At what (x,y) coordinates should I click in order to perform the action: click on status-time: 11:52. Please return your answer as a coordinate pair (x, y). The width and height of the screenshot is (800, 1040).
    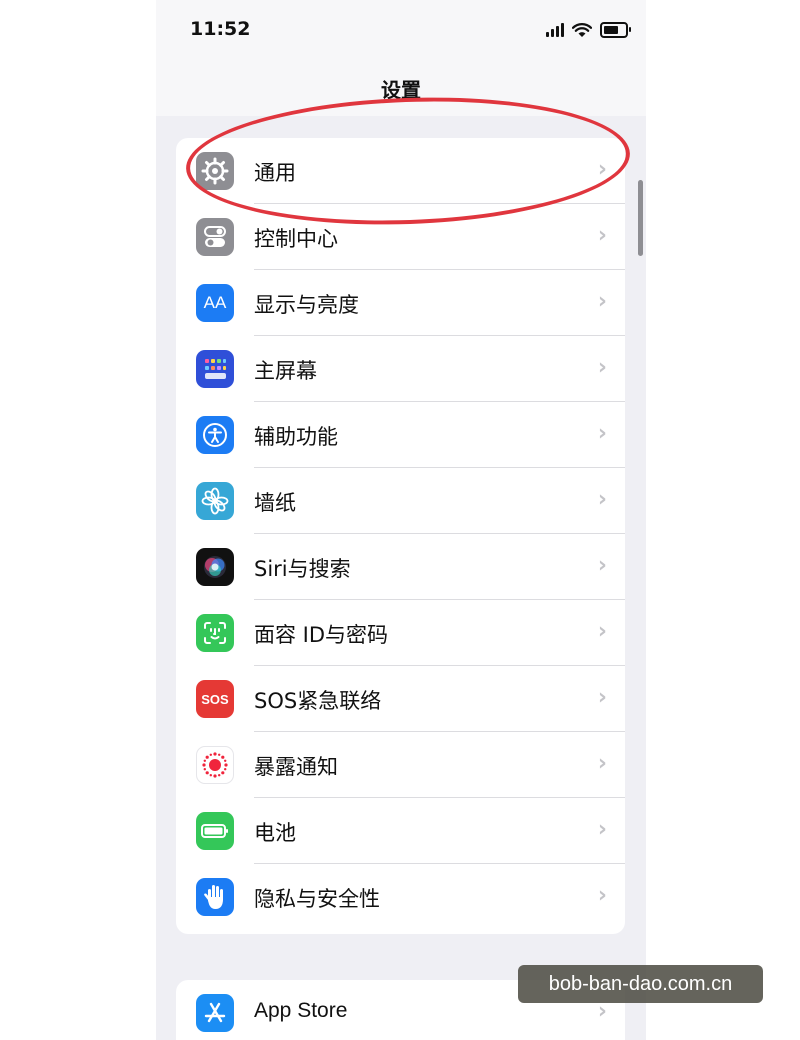
    Looking at the image, I should click on (220, 29).